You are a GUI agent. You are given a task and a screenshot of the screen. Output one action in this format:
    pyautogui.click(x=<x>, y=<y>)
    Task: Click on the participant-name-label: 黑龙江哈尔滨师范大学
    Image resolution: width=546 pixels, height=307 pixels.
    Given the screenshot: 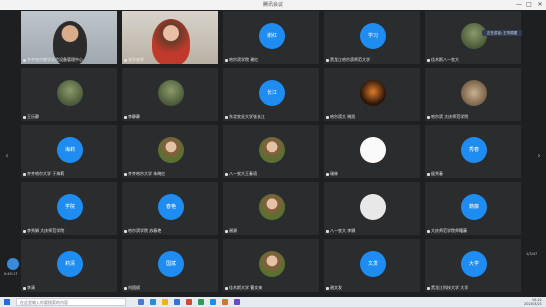 What is the action you would take?
    pyautogui.click(x=350, y=59)
    